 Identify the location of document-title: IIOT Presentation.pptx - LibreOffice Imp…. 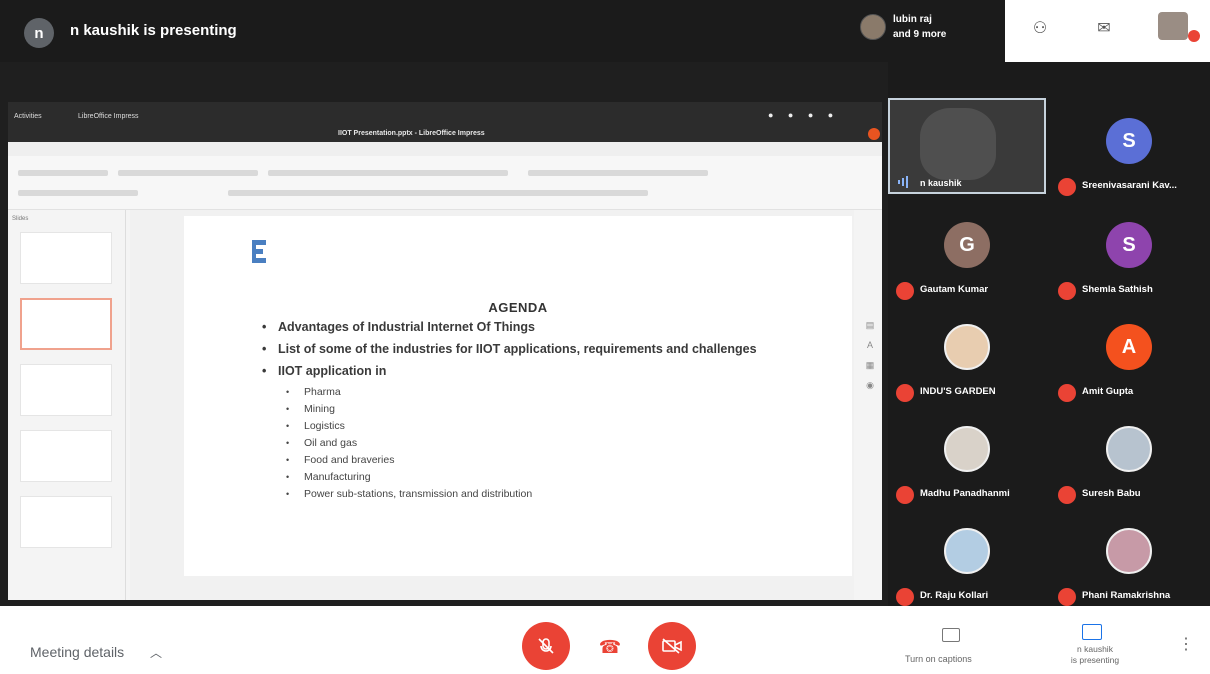
(411, 133).